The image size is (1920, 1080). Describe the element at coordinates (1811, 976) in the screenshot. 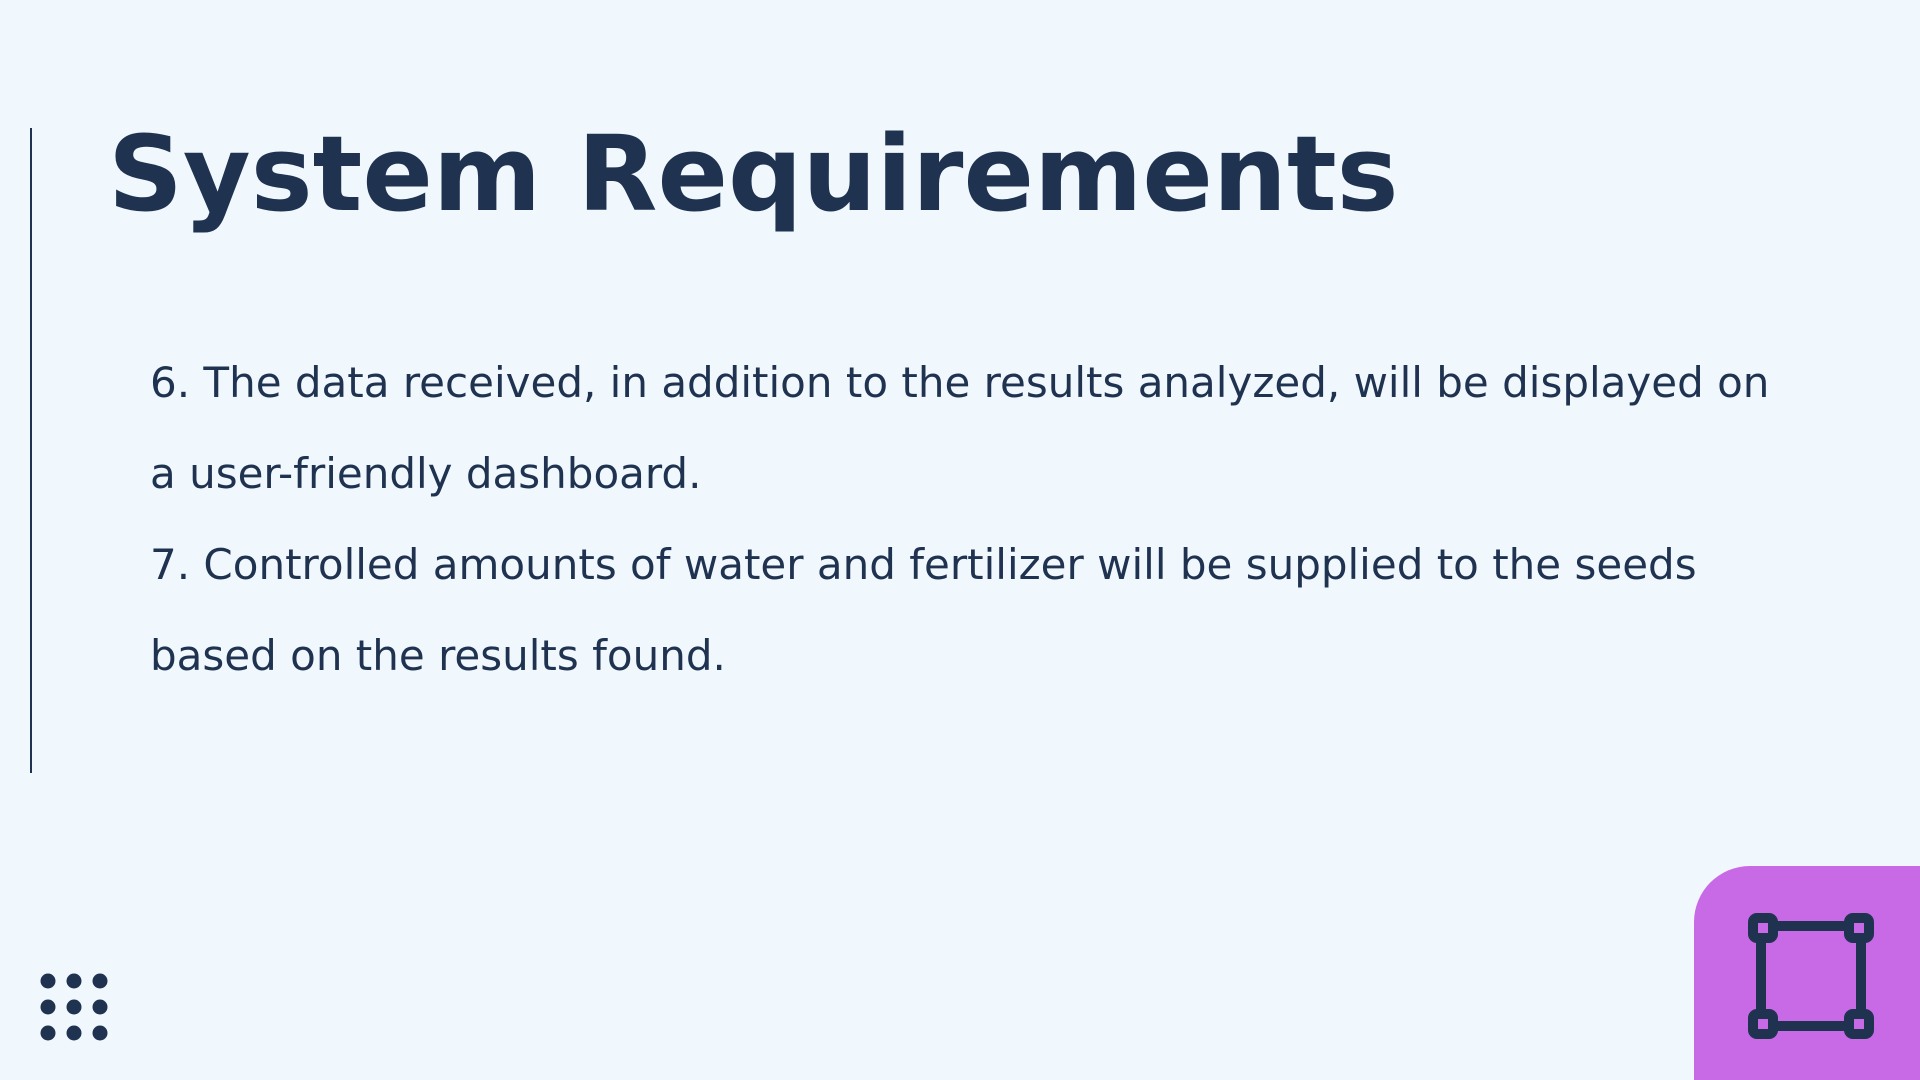

I see `selection-frame-icon` at that location.